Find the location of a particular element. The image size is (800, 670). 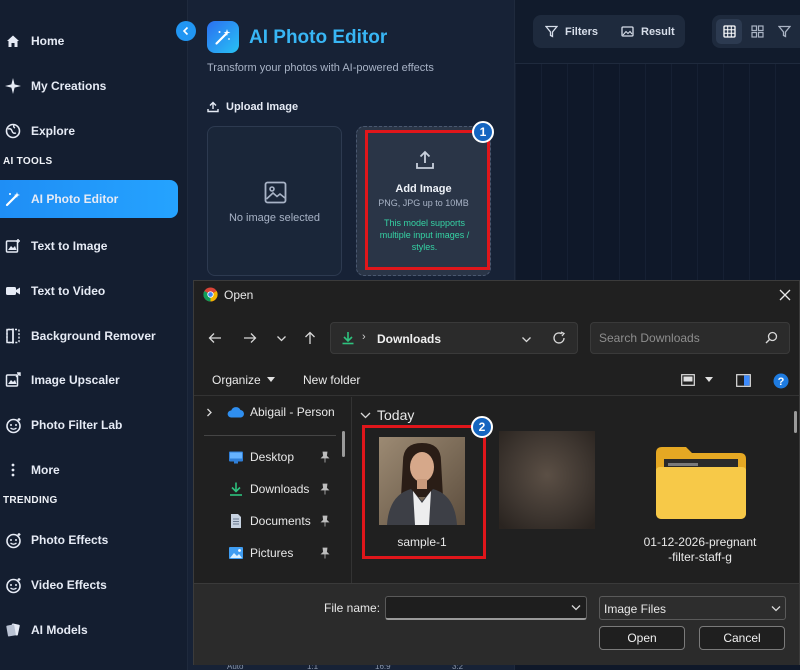

file-item-folder: 01-12-2026-pregnant-filter-staff-g is located at coordinates (700, 497).